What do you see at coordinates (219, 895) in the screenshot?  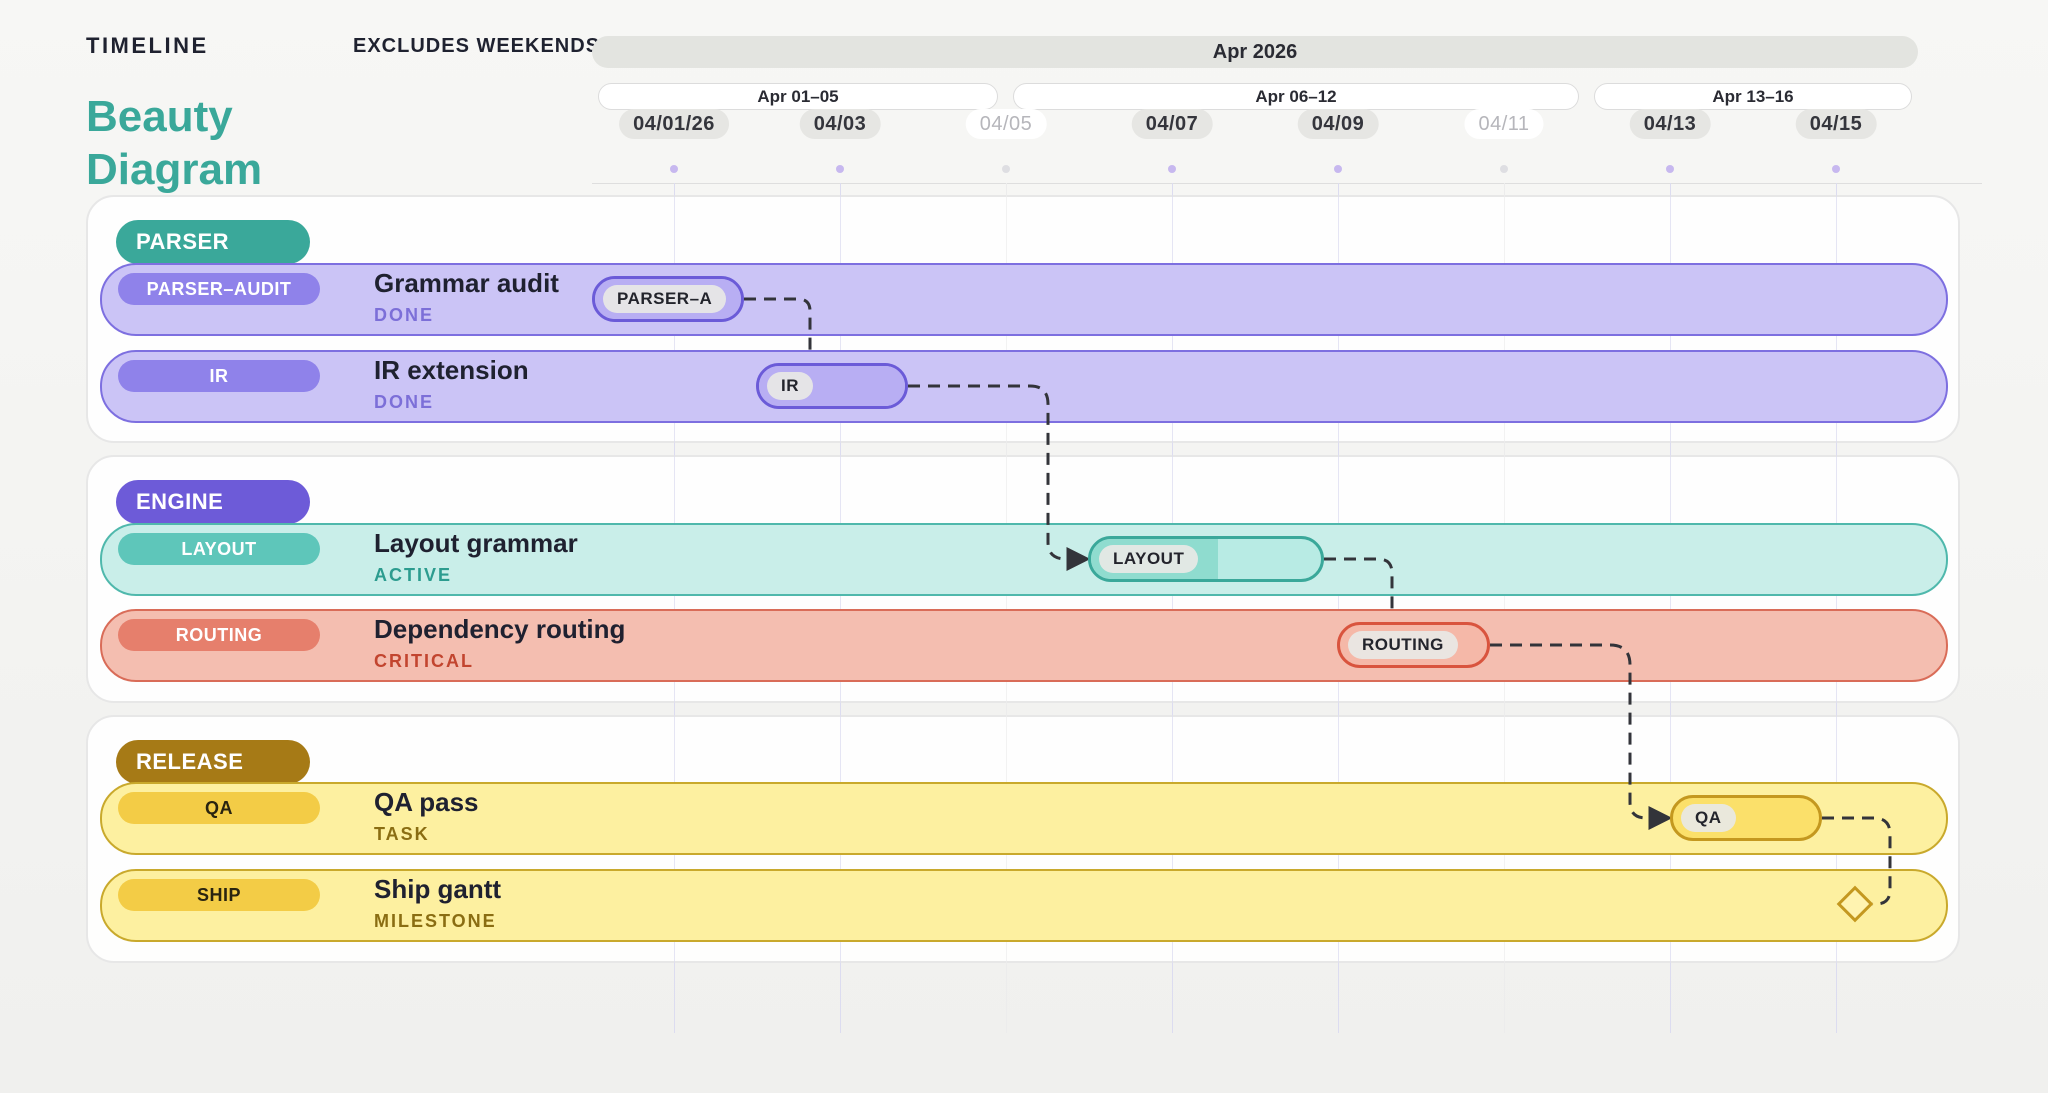 I see `task-tag-ship: SHIP` at bounding box center [219, 895].